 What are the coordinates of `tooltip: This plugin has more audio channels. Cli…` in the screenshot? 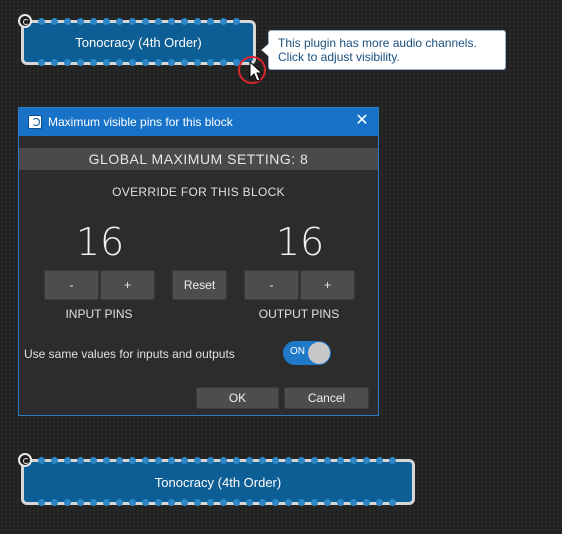 It's located at (383, 50).